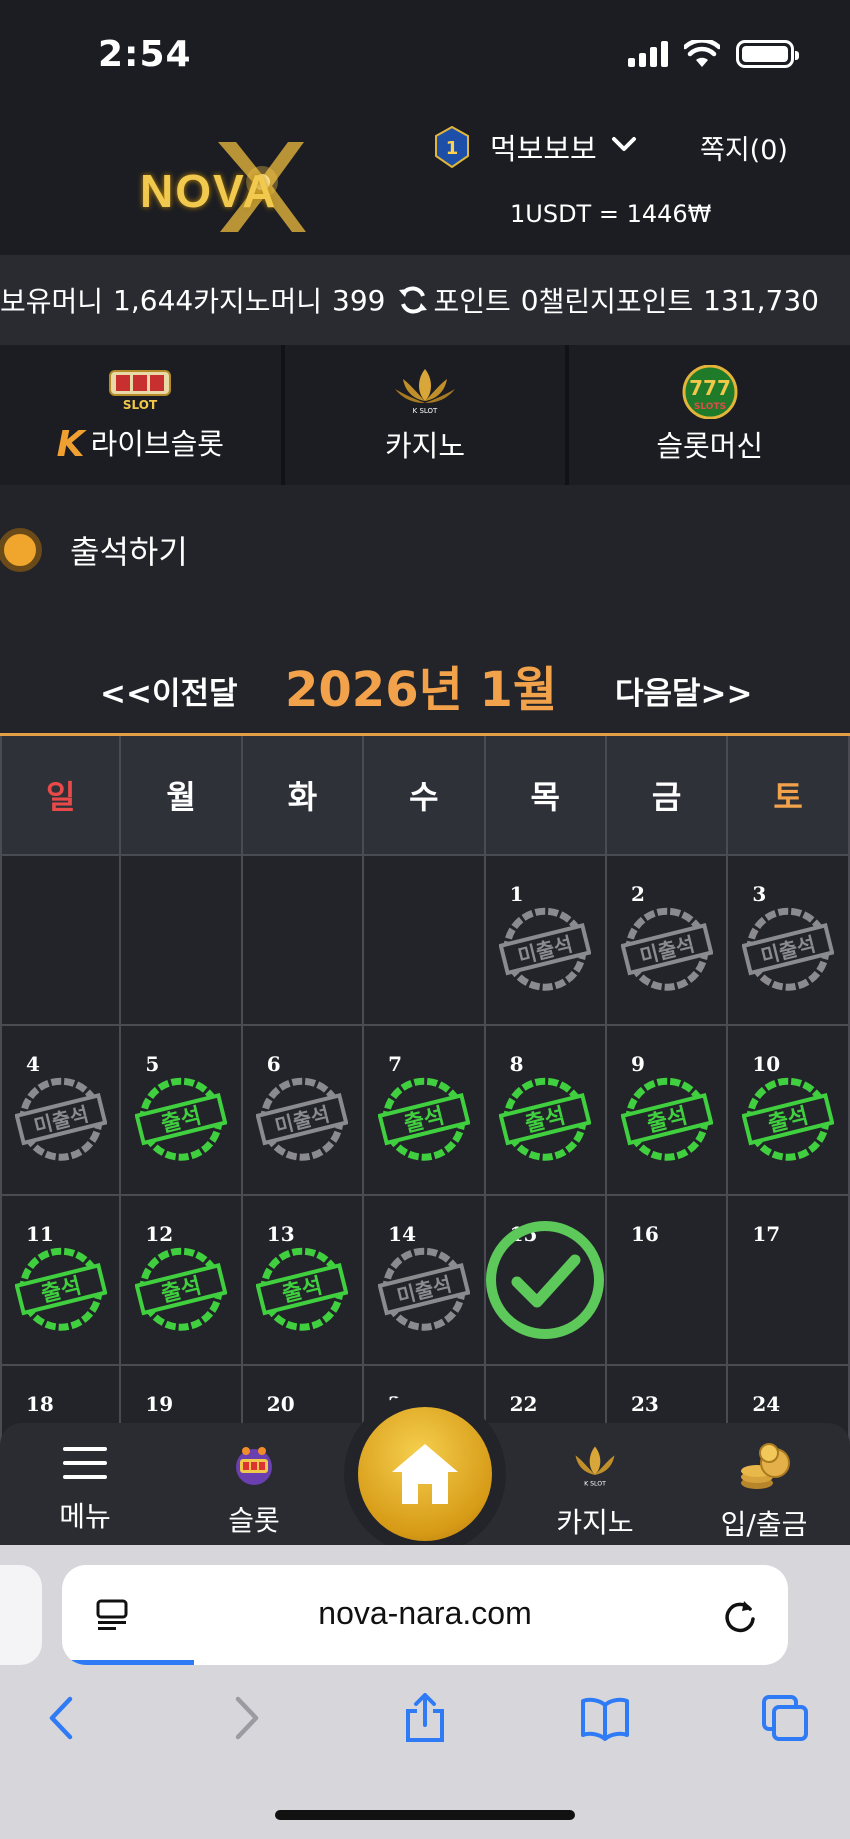 This screenshot has height=1839, width=850. I want to click on month-navigation: <<이전달 2026년 1월 다음달>>, so click(425, 685).